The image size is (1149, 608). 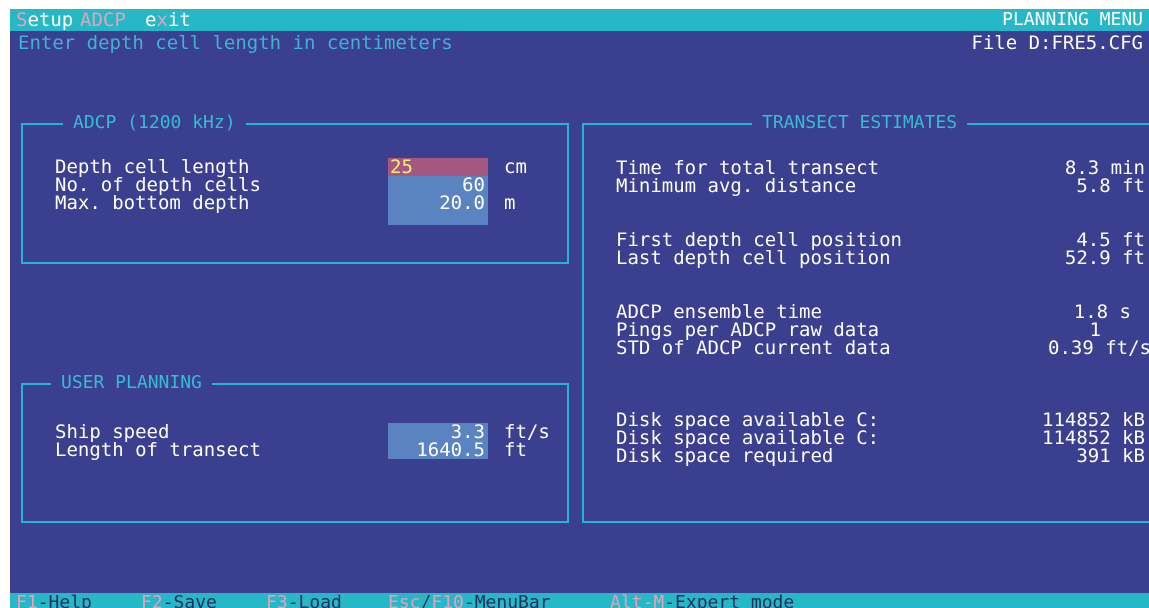 I want to click on load-key: F3, so click(x=277, y=600).